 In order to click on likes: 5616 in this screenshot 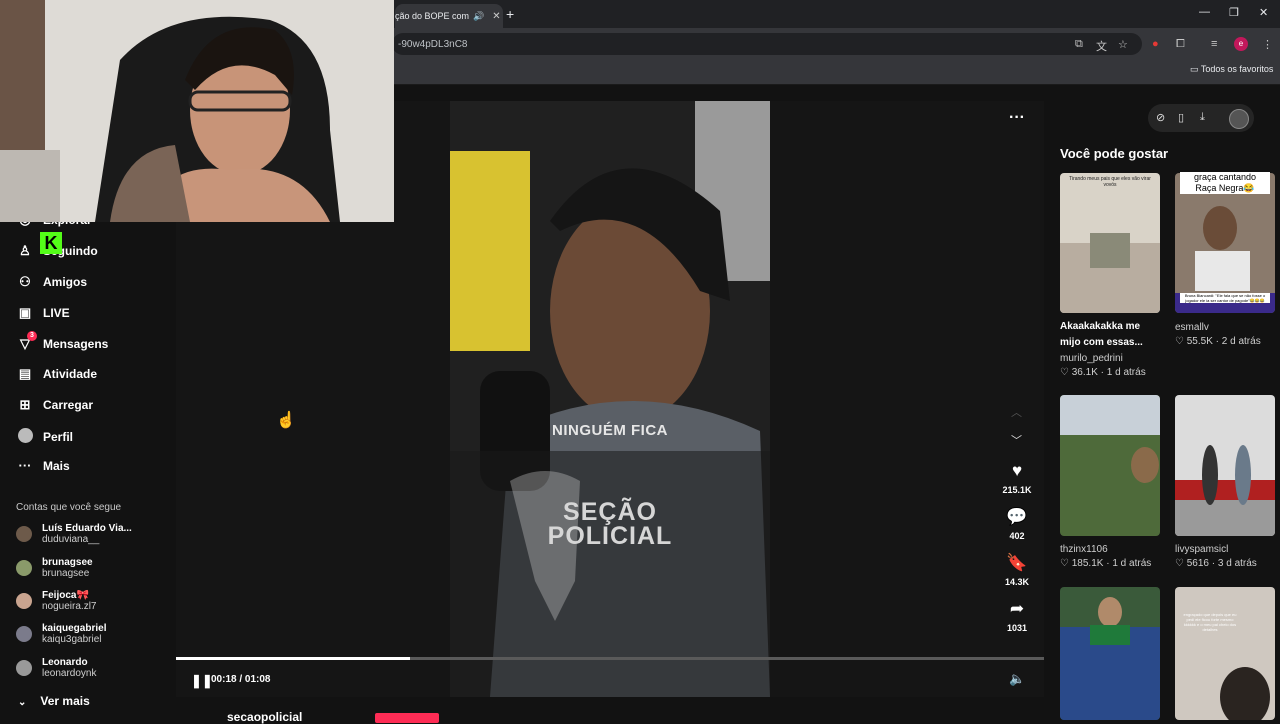, I will do `click(1197, 563)`.